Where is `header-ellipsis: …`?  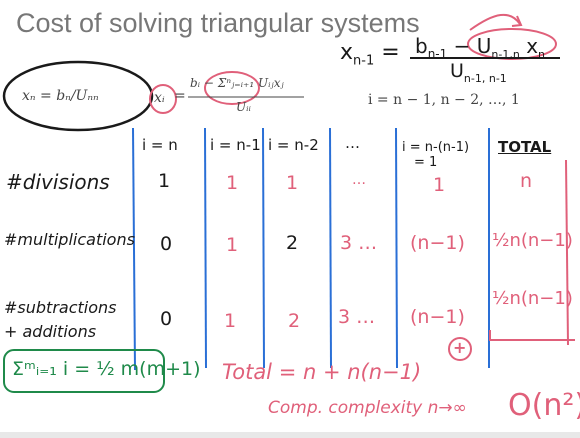 header-ellipsis: … is located at coordinates (352, 143).